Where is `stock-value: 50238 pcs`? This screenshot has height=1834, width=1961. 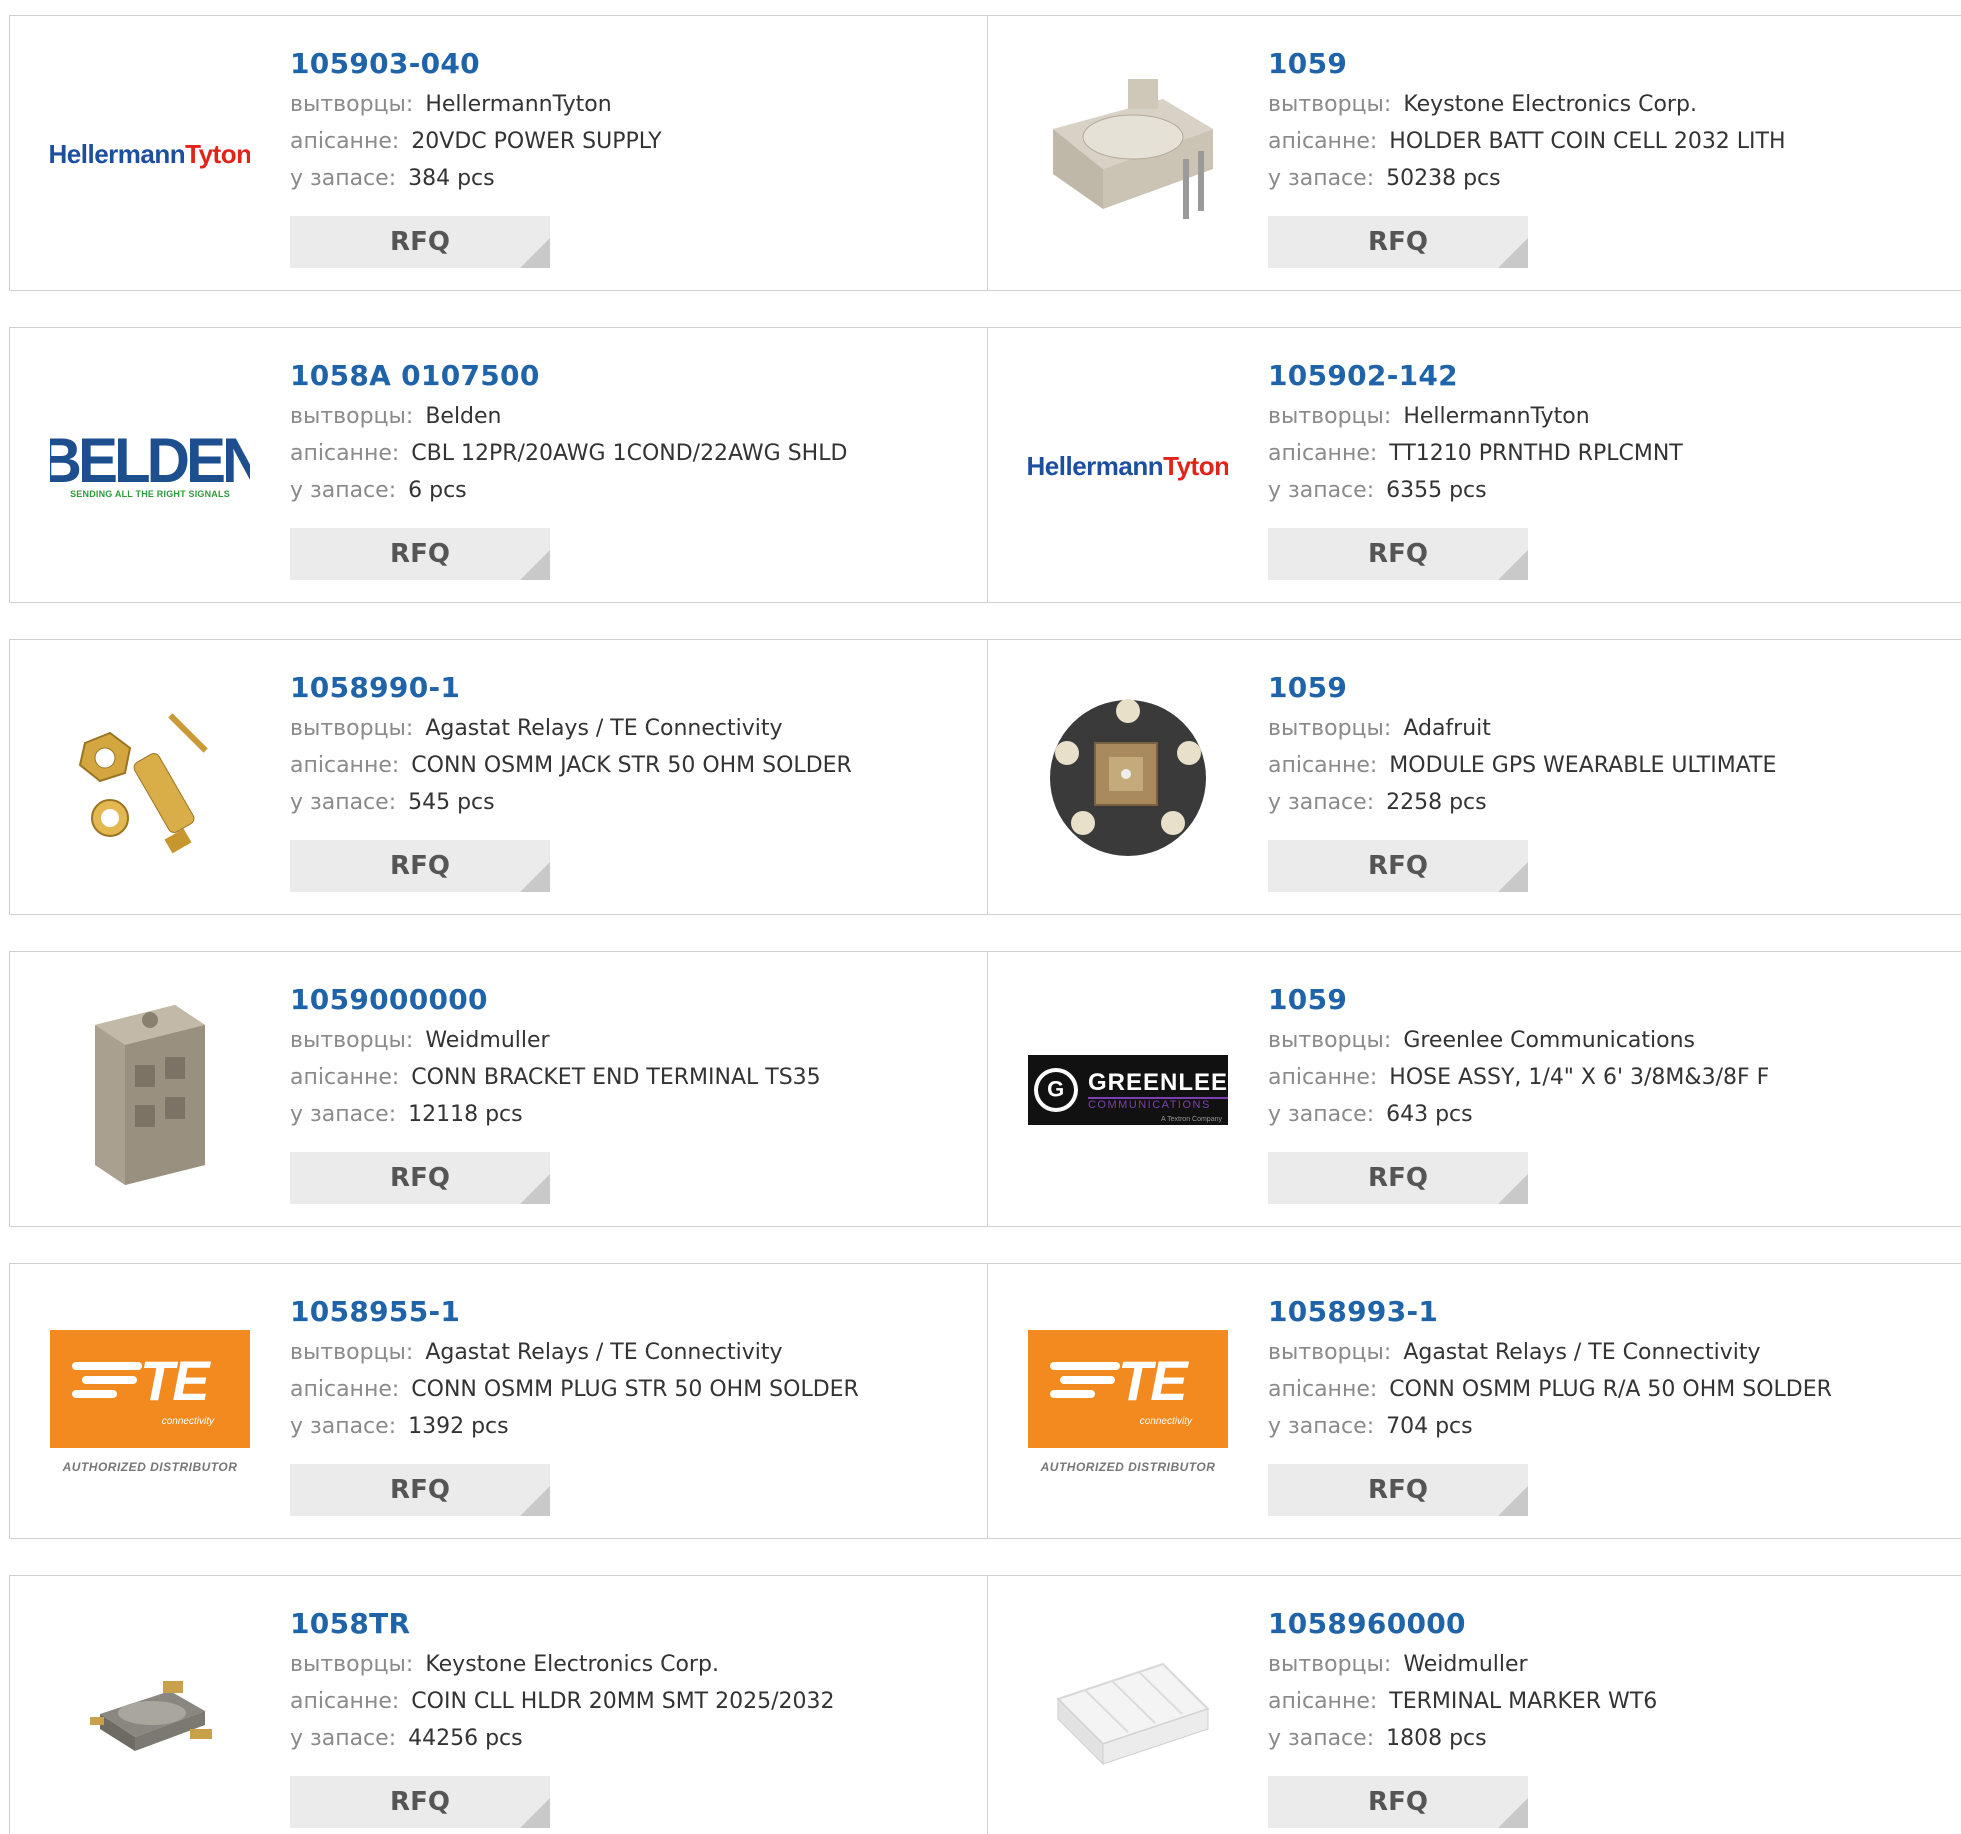
stock-value: 50238 pcs is located at coordinates (1443, 178).